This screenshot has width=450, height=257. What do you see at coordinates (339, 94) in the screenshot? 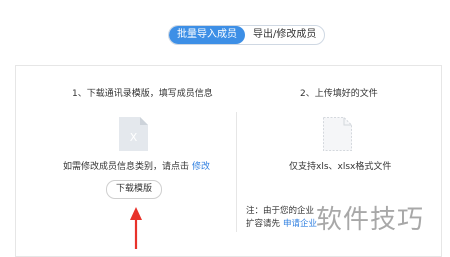
I see `step2-label: 2、上传填好的文件` at bounding box center [339, 94].